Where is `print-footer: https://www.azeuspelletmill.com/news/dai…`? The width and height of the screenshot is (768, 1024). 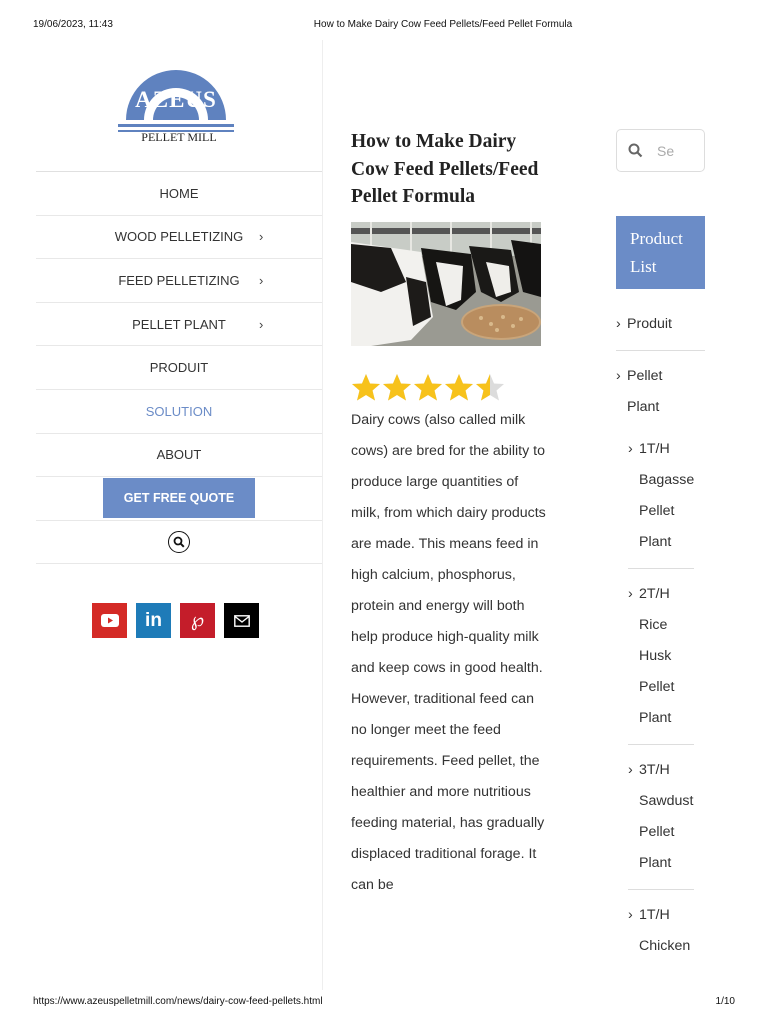
print-footer: https://www.azeuspelletmill.com/news/dai… is located at coordinates (384, 1004).